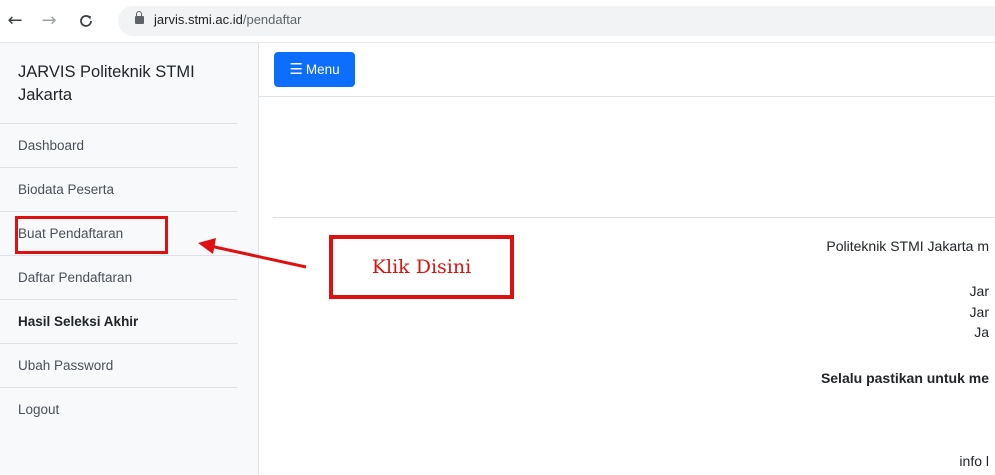  What do you see at coordinates (119, 365) in the screenshot?
I see `sidebar-item-ubah-password: Ubah Password` at bounding box center [119, 365].